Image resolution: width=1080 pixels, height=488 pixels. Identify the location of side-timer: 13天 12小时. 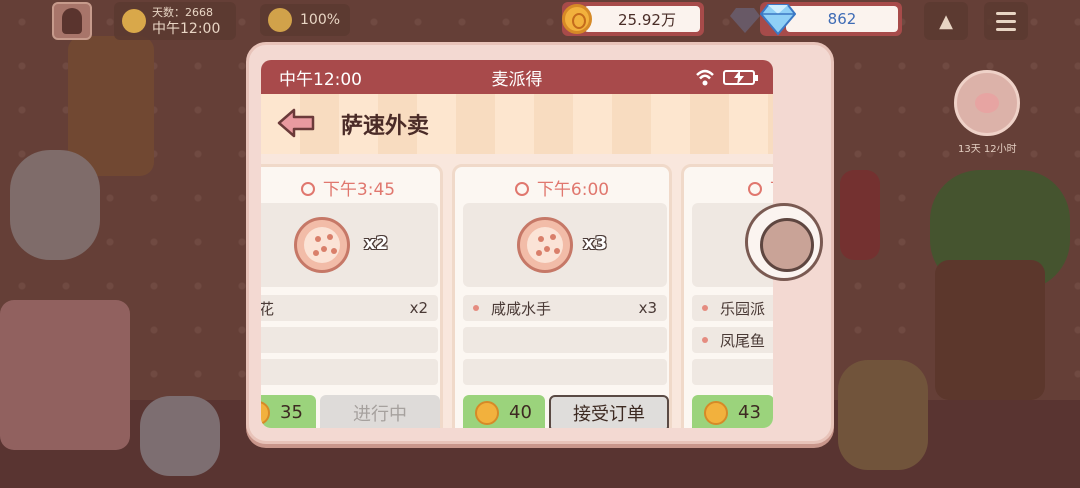
(987, 149).